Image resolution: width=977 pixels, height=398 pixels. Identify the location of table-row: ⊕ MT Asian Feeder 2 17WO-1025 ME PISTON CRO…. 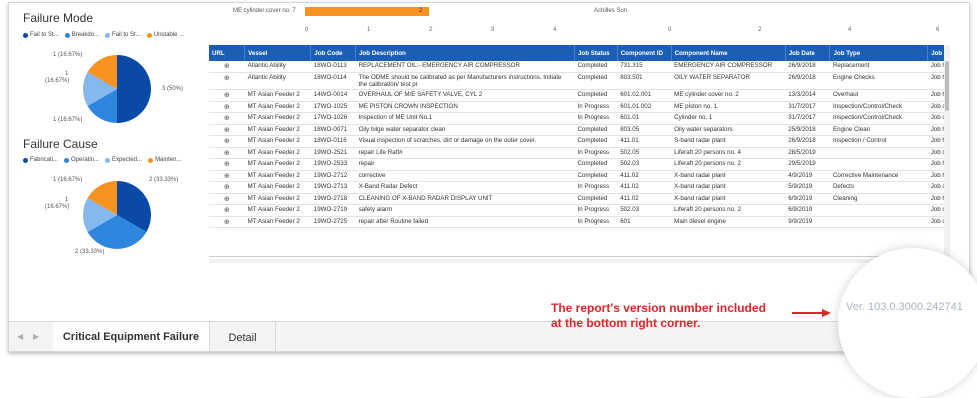
(576, 107).